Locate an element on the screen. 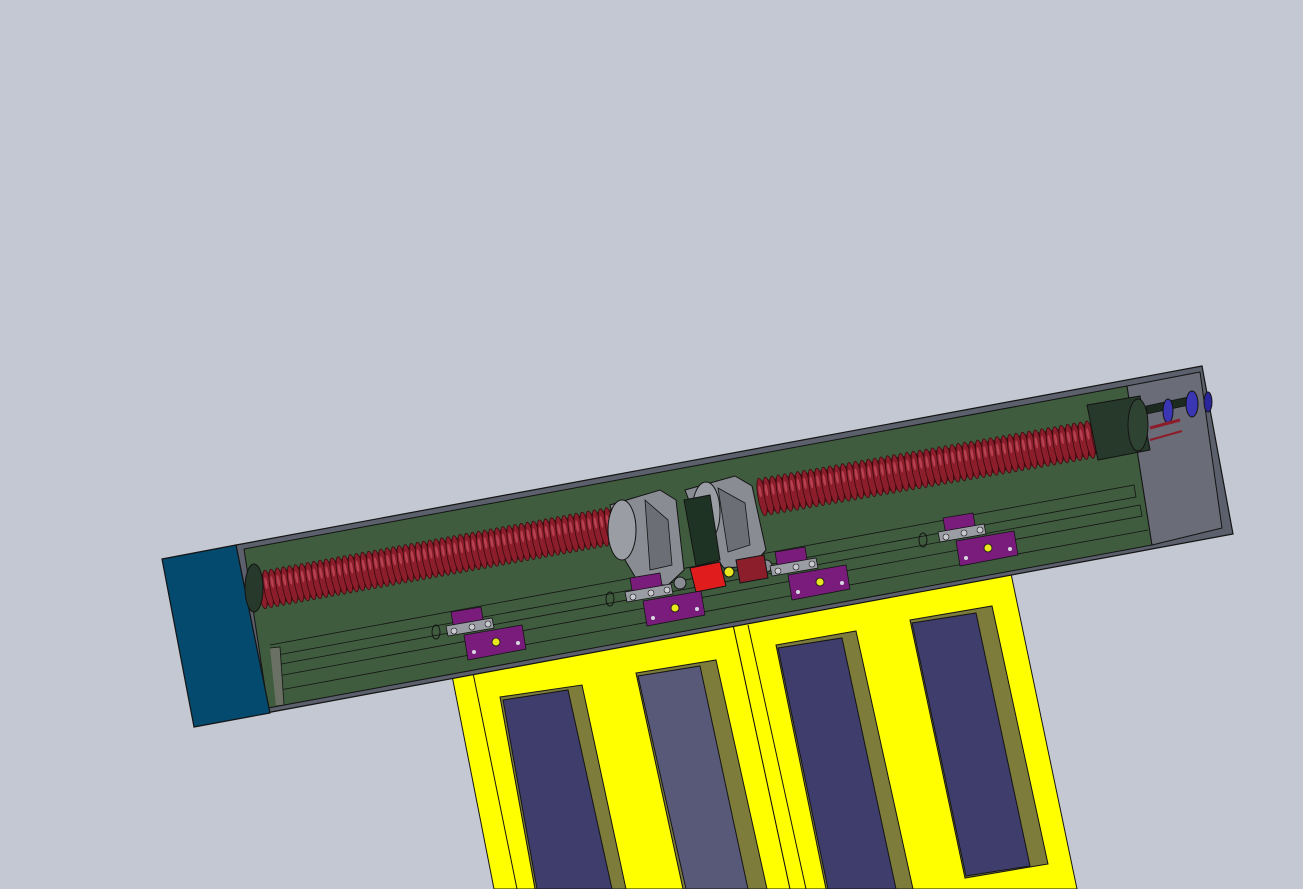  connector-bolt is located at coordinates (729, 572).